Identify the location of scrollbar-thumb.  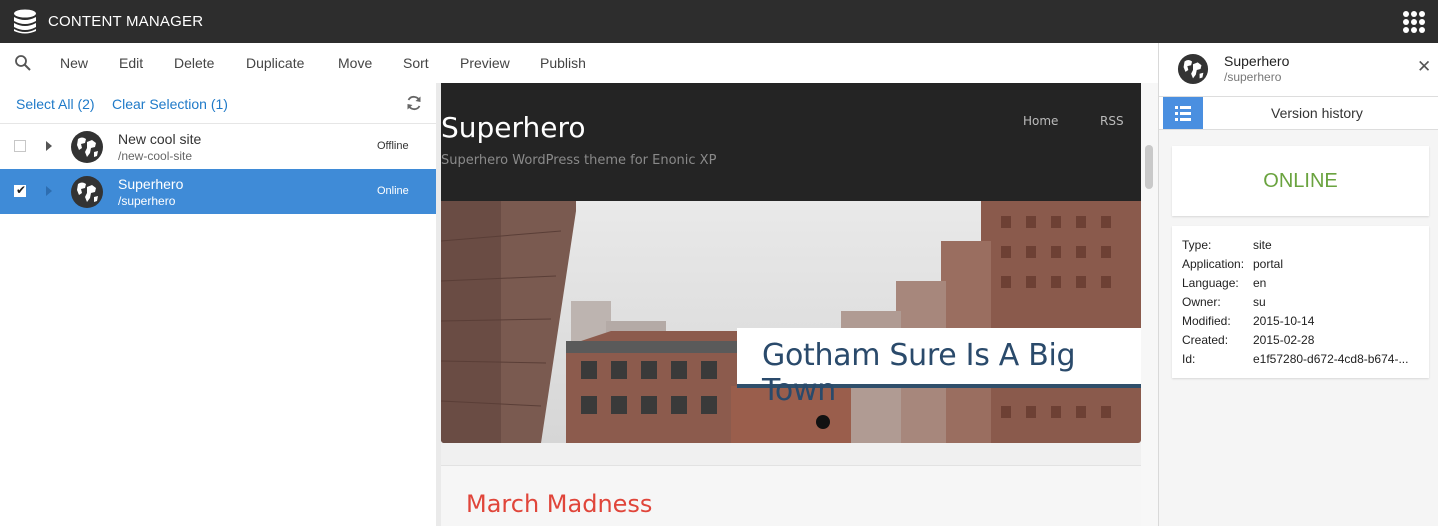
(1149, 167).